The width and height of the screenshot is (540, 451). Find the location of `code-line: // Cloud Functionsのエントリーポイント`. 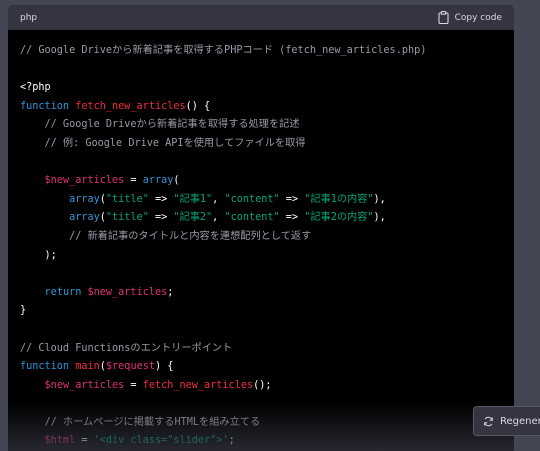

code-line: // Cloud Functionsのエントリーポイント is located at coordinates (261, 349).